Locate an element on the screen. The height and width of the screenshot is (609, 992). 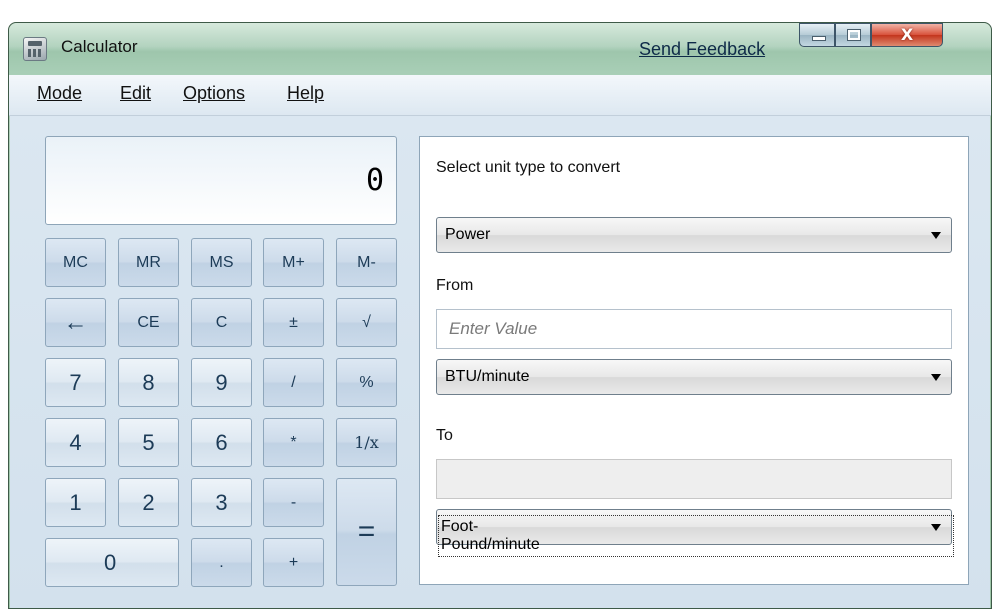
decimal-button: . is located at coordinates (221, 562).